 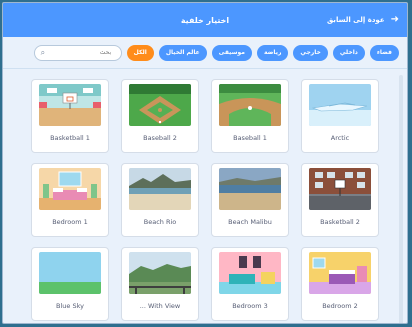 I want to click on search-box: ⌕, so click(x=77, y=52).